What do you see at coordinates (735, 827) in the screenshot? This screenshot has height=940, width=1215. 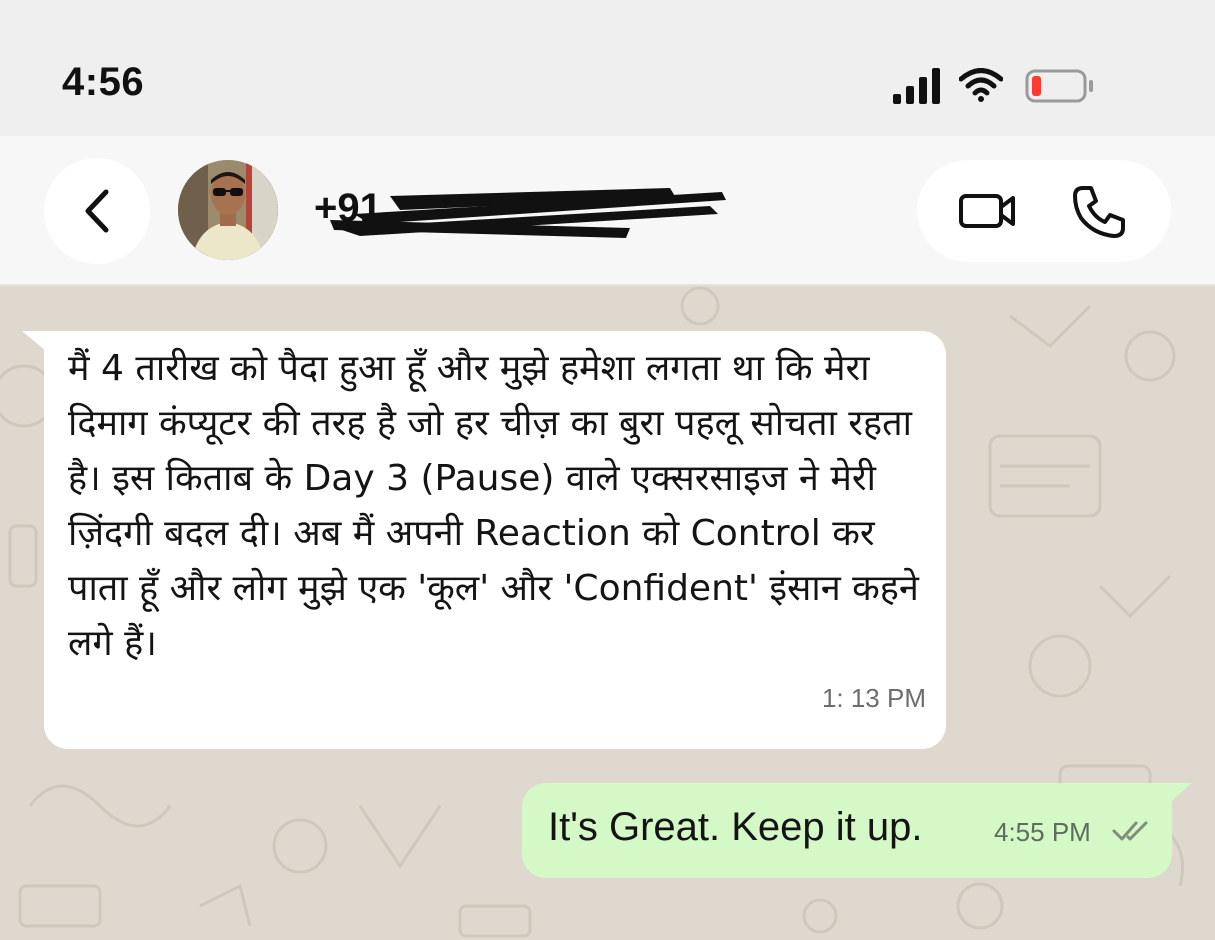 I see `message-text: It's Great. Keep it up.` at bounding box center [735, 827].